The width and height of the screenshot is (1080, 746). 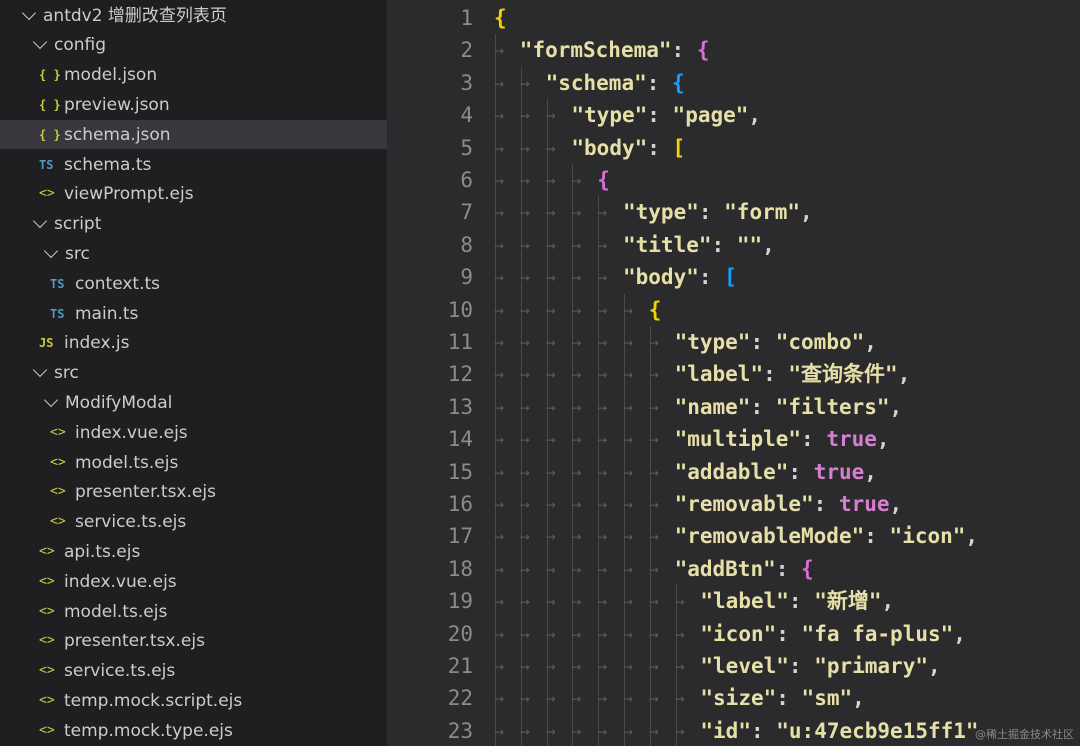 I want to click on file-item: { } model.json, so click(x=193, y=75).